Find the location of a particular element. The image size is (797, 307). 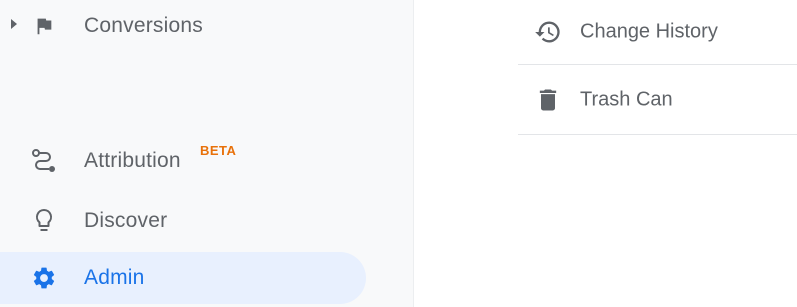

sidebar-item-attribution: Attribution BETA is located at coordinates (183, 161).